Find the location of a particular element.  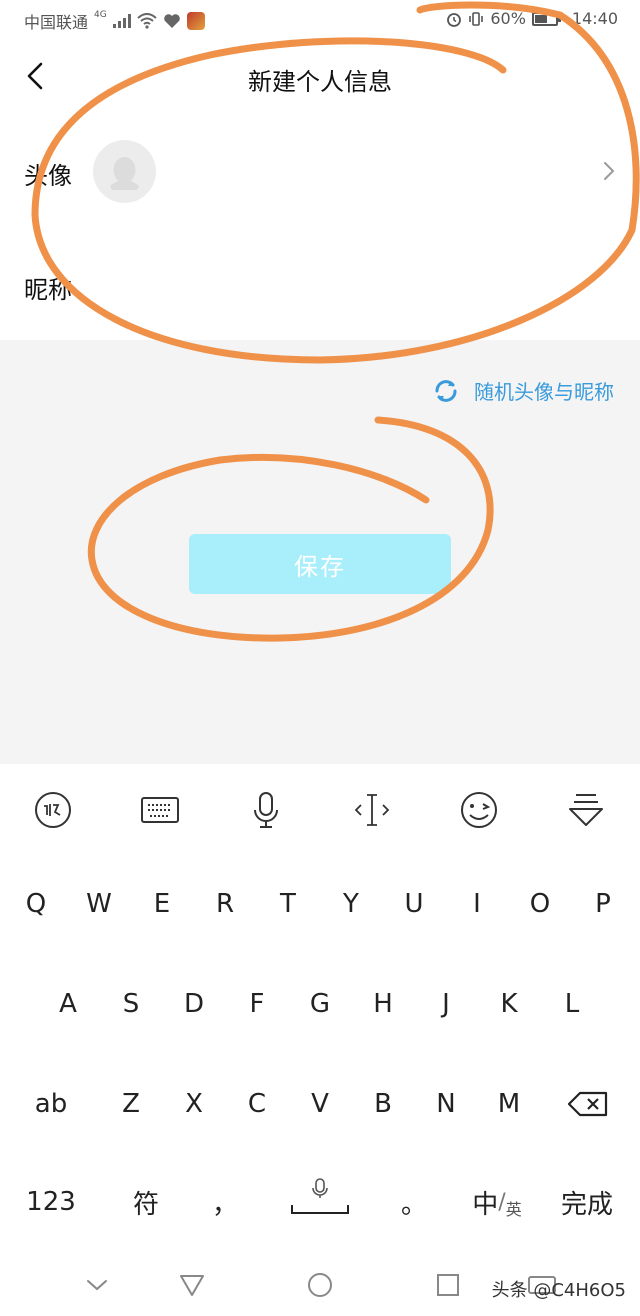

key-r: R is located at coordinates (225, 904).